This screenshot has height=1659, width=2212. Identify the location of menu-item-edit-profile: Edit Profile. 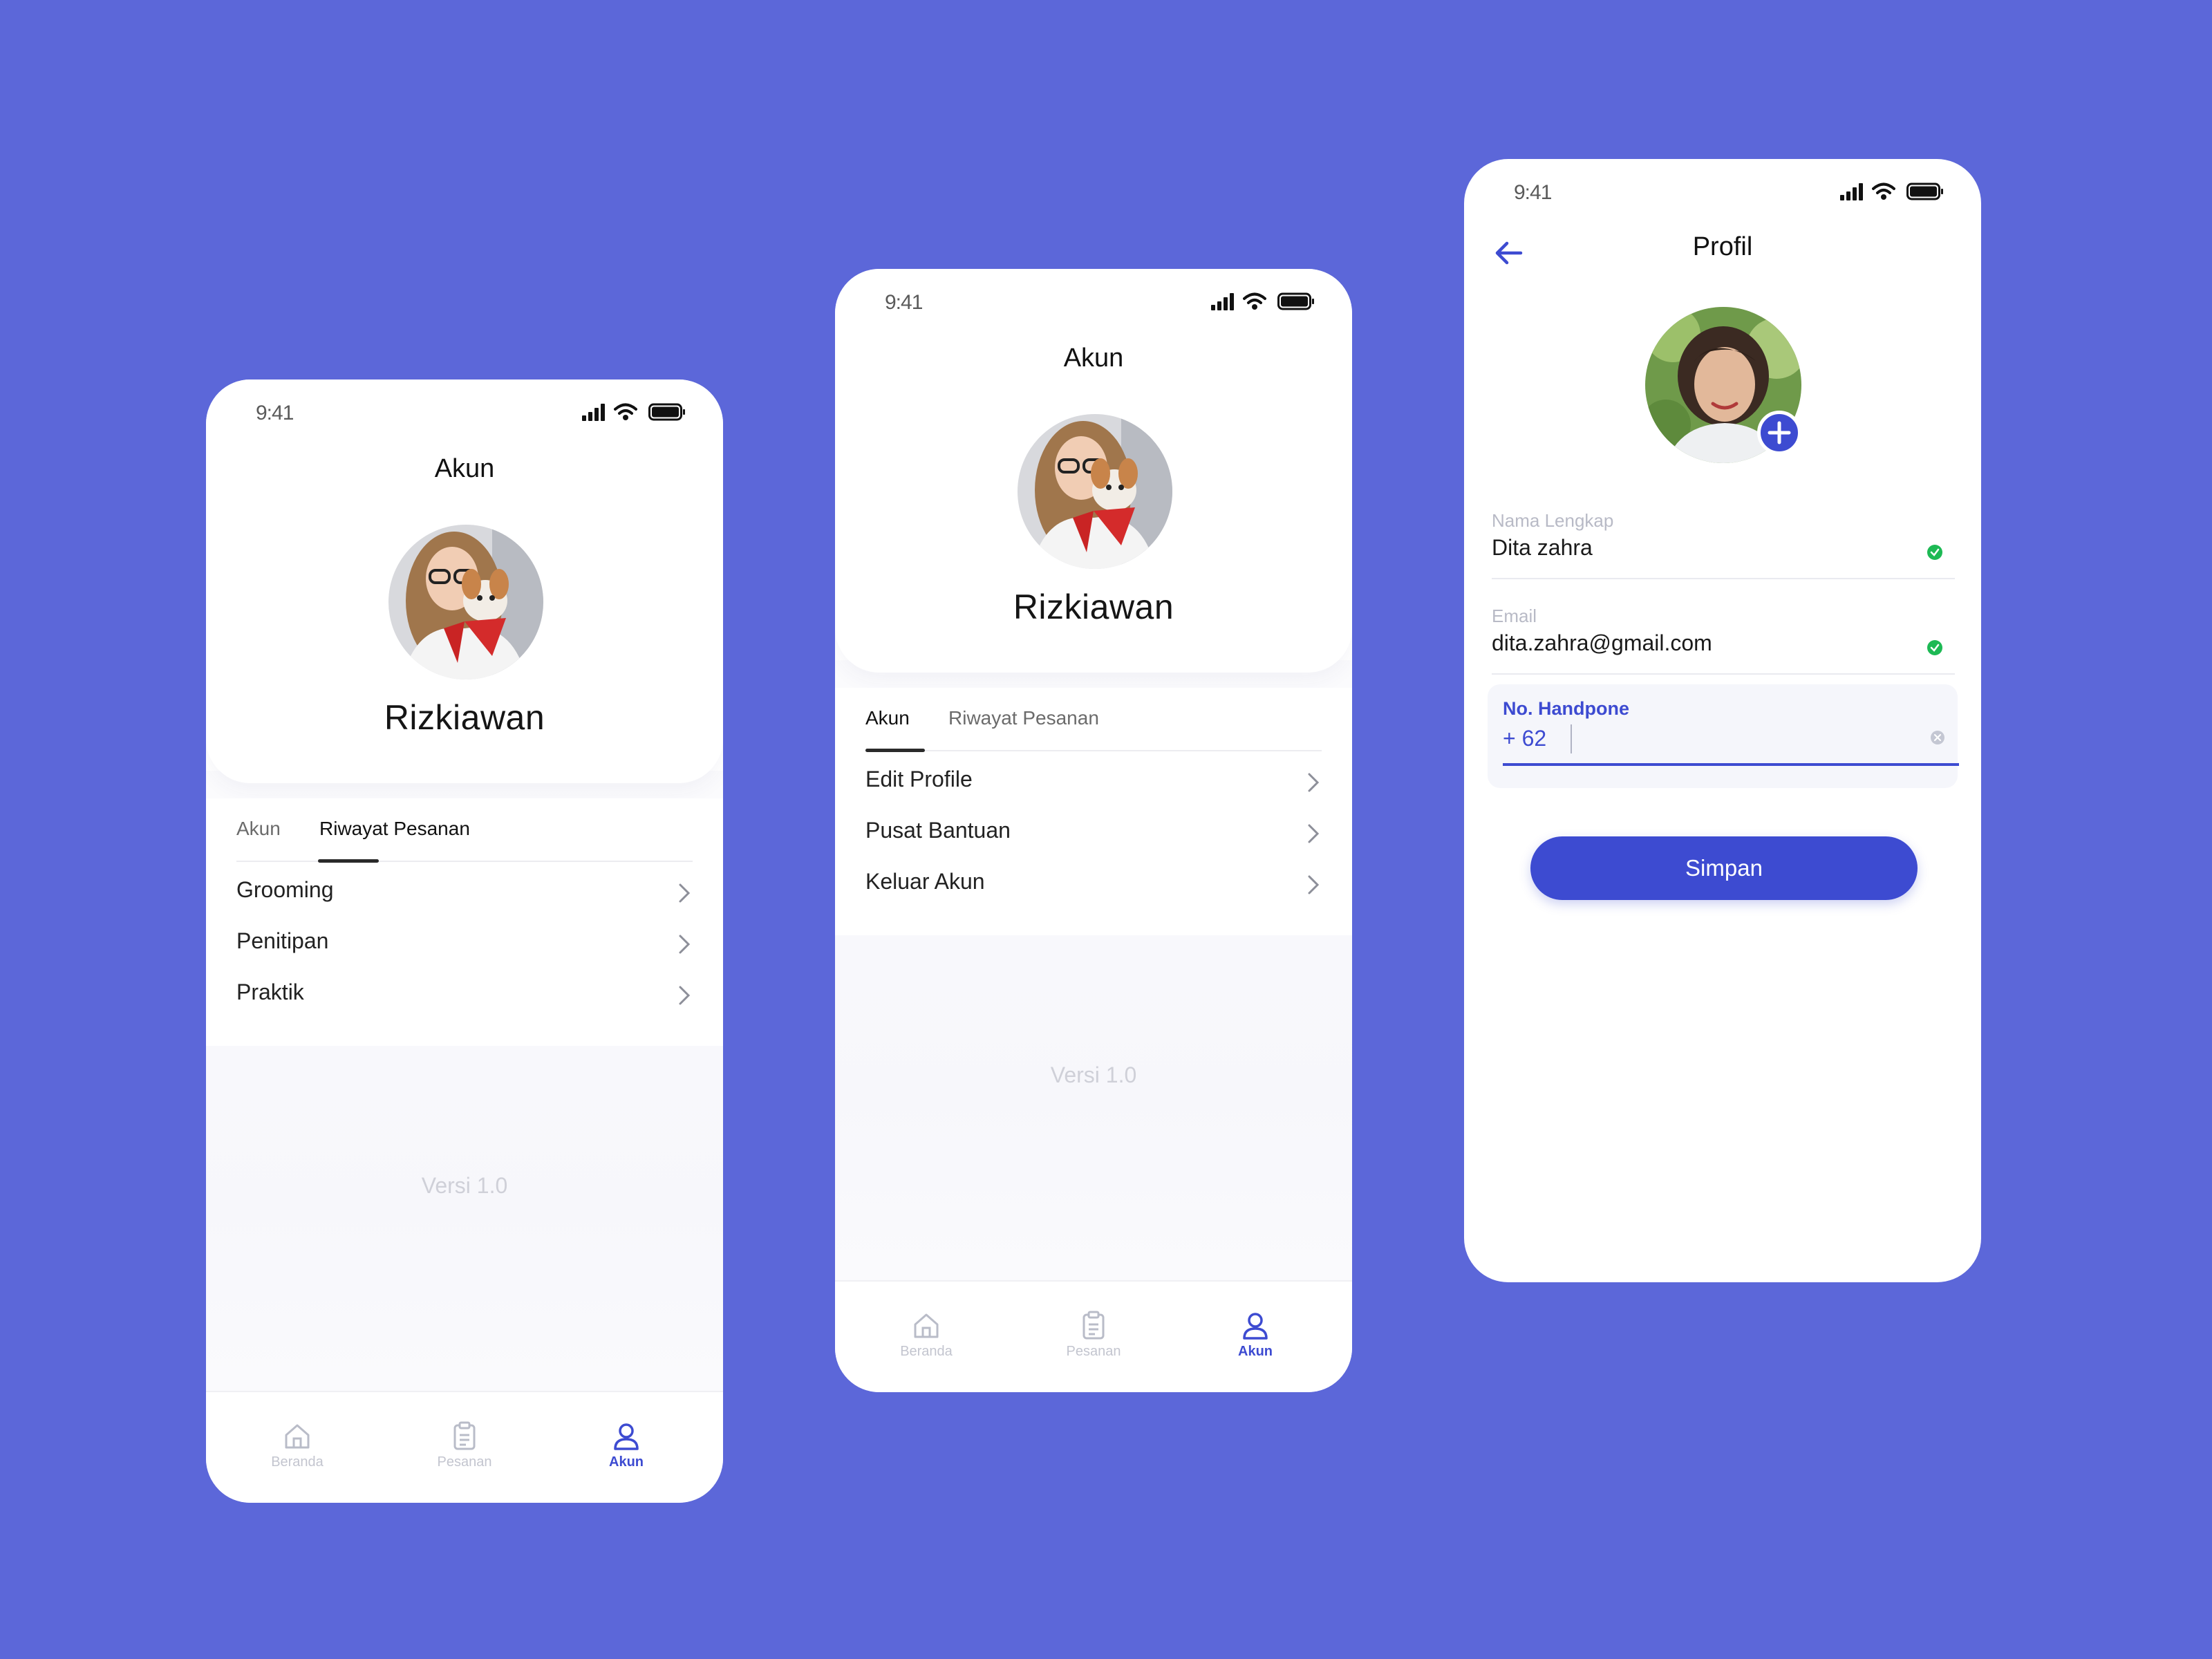
(1093, 782).